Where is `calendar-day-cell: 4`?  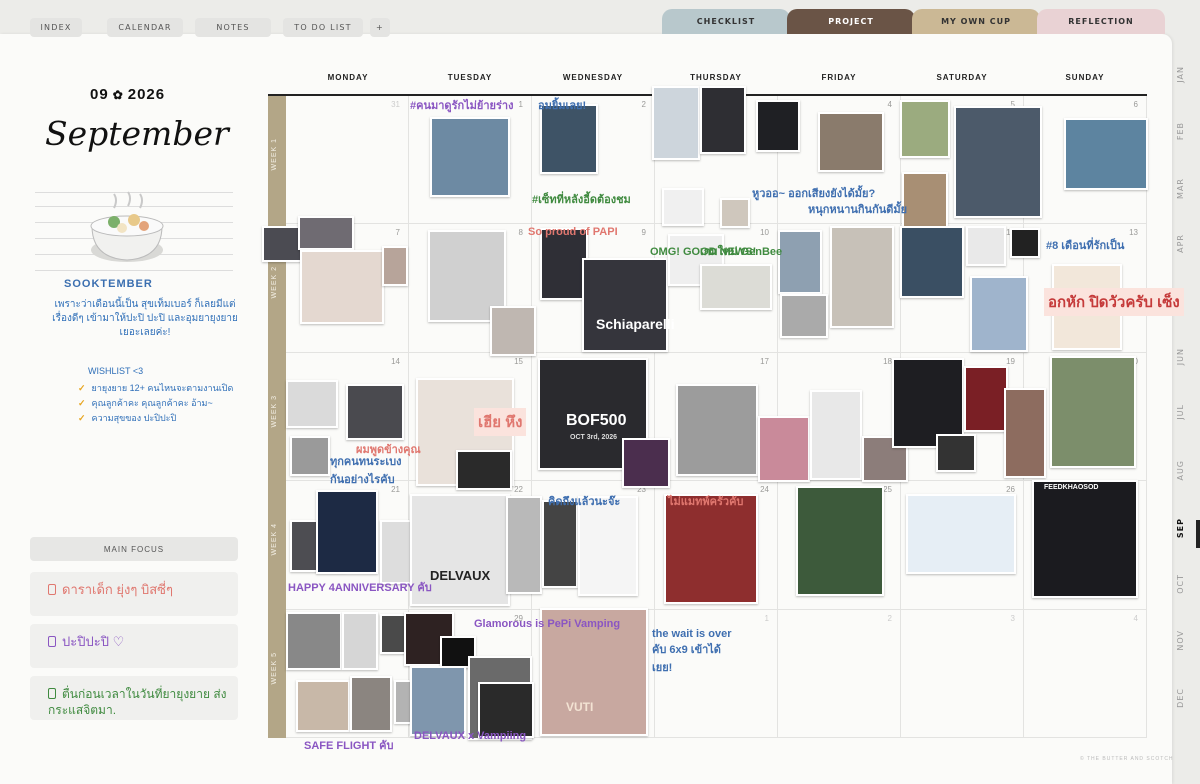 calendar-day-cell: 4 is located at coordinates (1085, 673).